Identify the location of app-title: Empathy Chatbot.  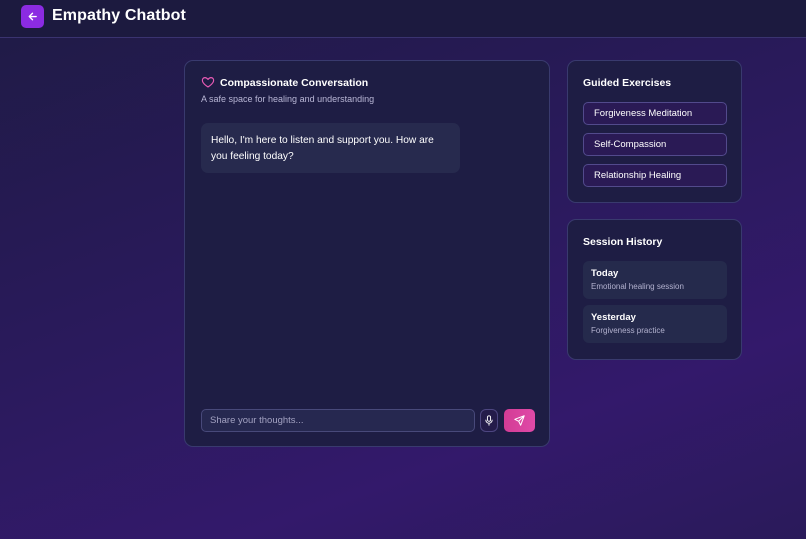
(119, 15).